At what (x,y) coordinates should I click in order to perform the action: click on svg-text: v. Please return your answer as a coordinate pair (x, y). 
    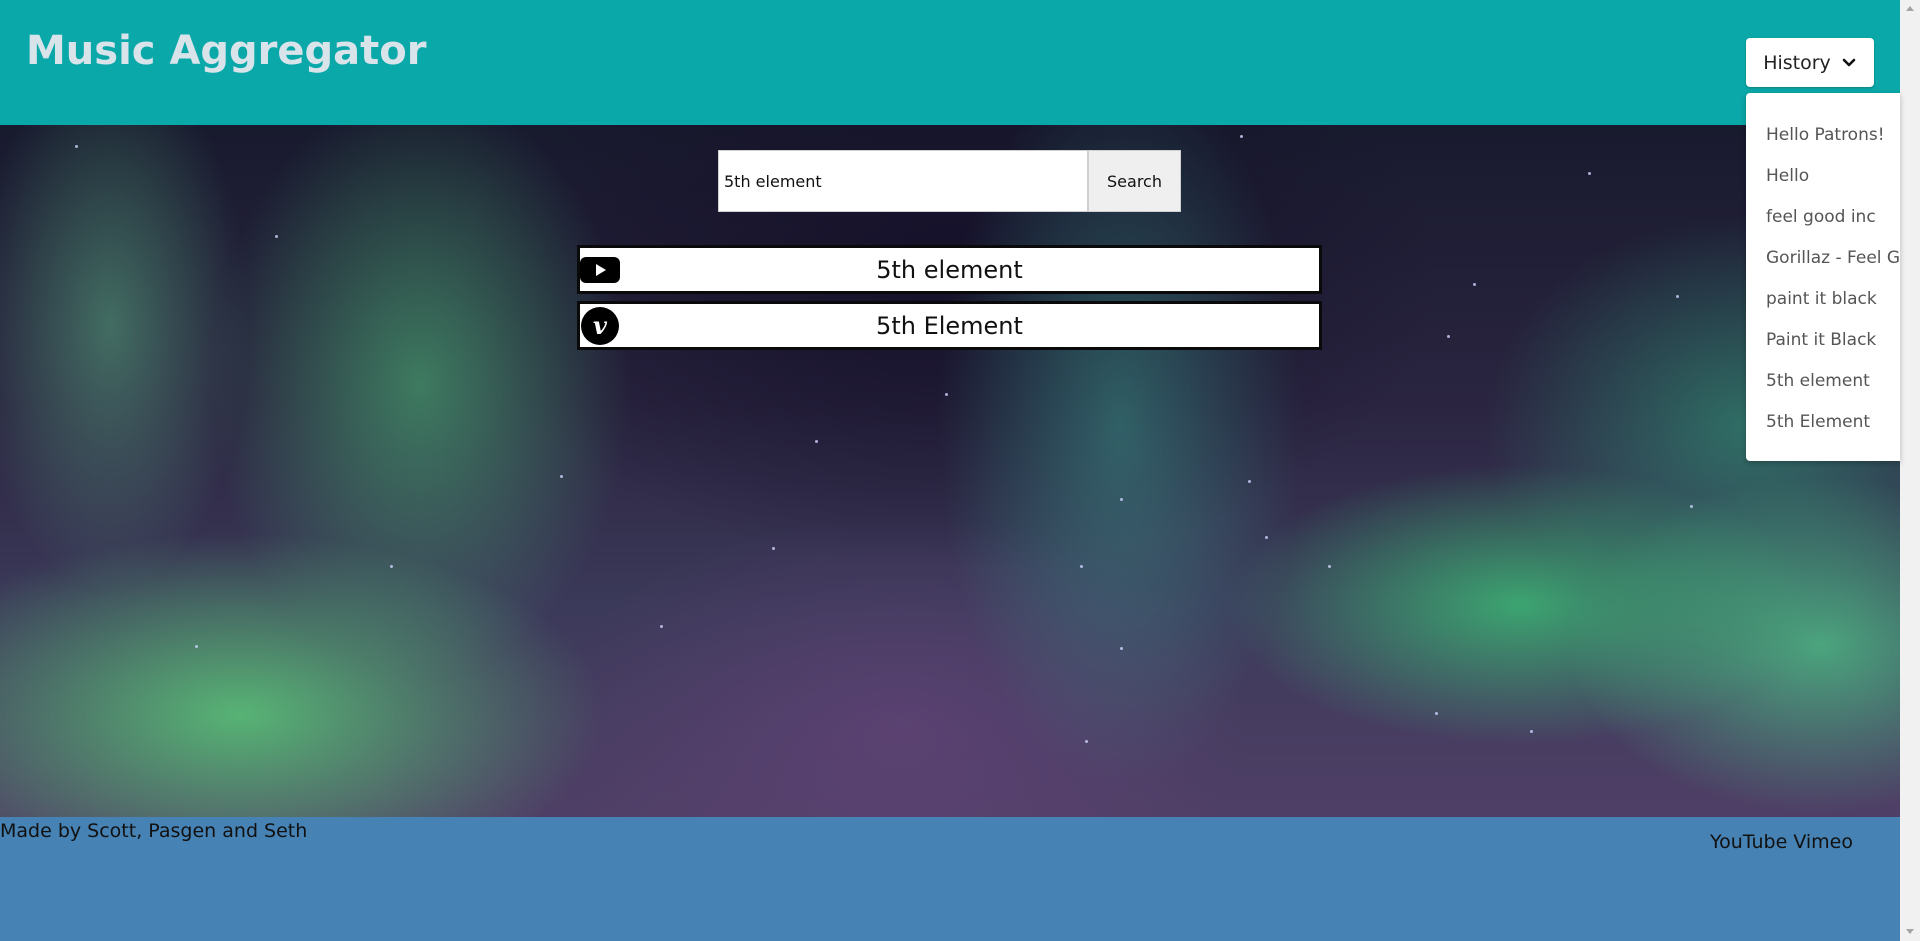
    Looking at the image, I should click on (600, 325).